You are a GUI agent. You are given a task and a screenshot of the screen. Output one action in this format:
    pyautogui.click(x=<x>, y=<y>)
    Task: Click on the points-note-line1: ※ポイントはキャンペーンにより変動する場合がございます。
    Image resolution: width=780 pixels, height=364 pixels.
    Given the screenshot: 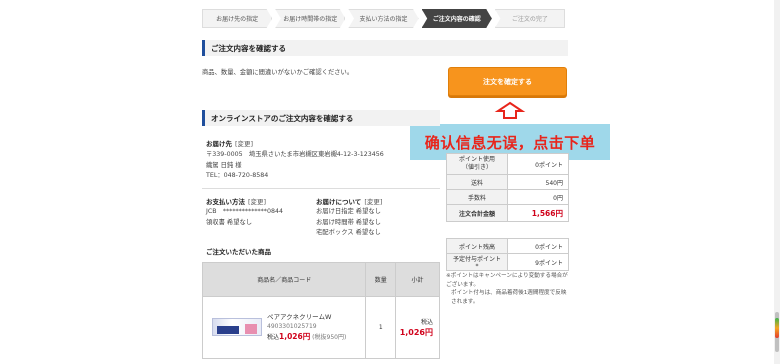 What is the action you would take?
    pyautogui.click(x=507, y=280)
    